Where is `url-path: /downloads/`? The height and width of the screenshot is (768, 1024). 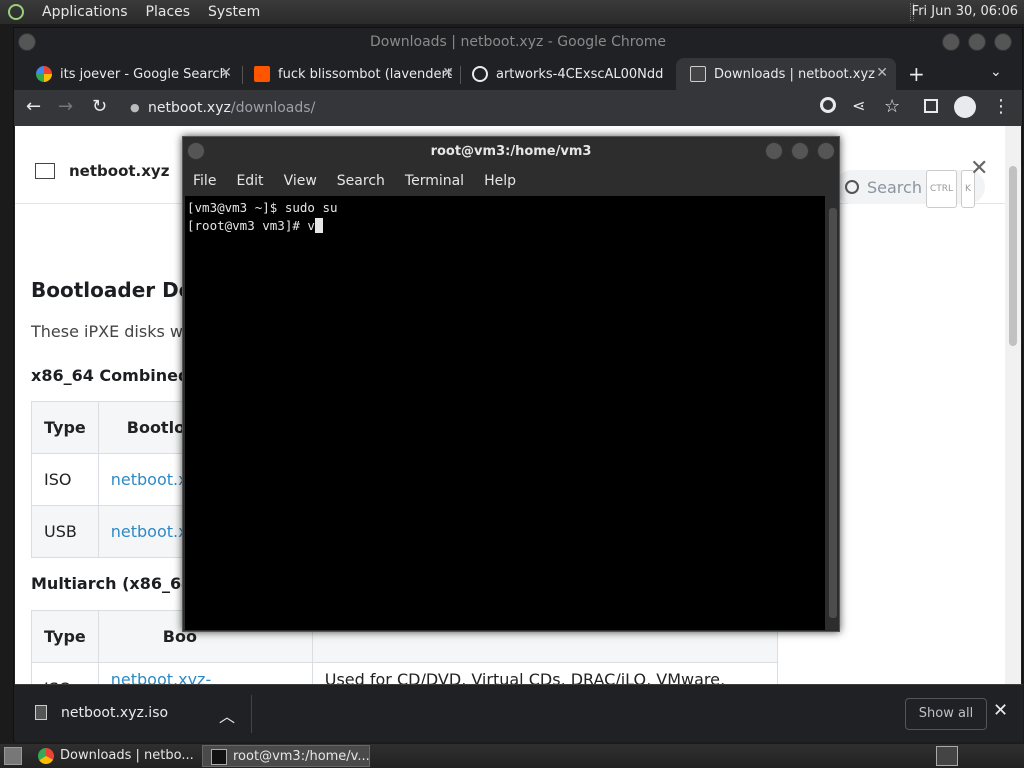
url-path: /downloads/ is located at coordinates (273, 108).